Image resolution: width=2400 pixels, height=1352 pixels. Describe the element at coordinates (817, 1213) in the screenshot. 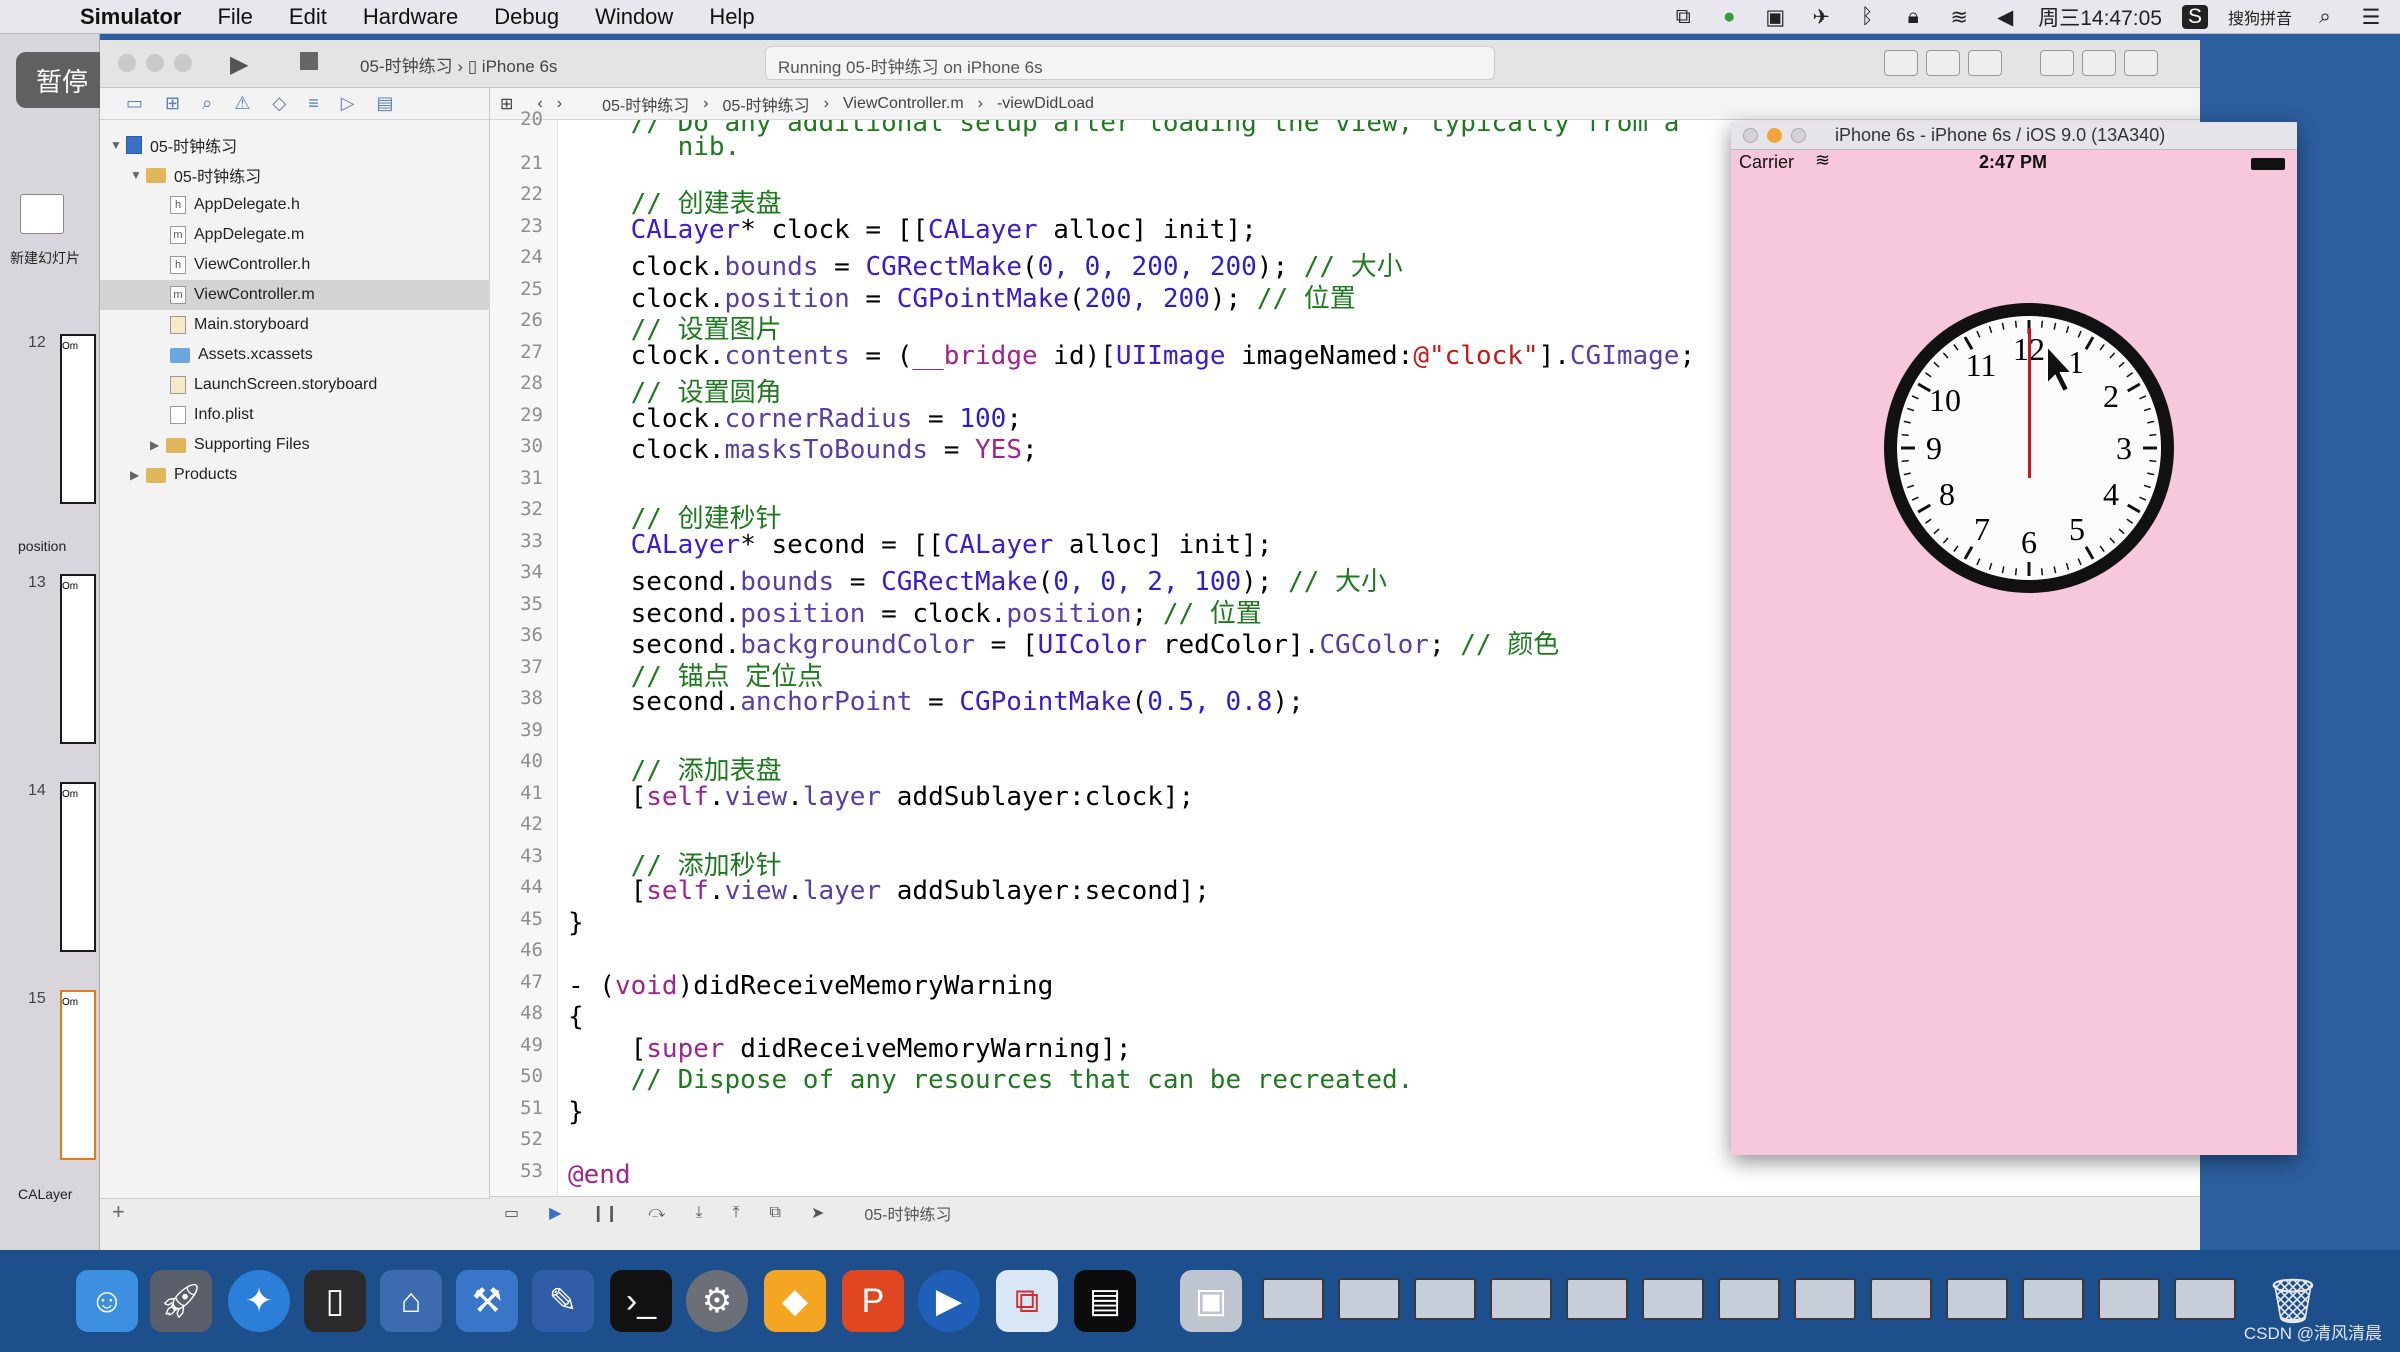

I see `location-icon: ➤` at that location.